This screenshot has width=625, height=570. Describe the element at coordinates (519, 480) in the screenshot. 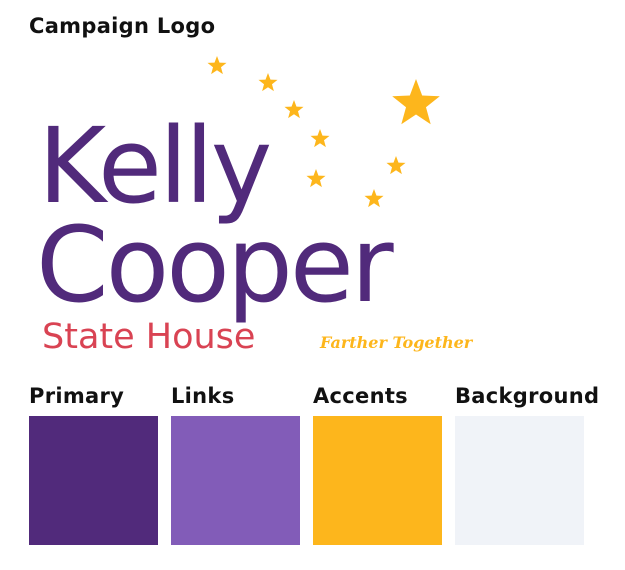

I see `swatch-background` at that location.